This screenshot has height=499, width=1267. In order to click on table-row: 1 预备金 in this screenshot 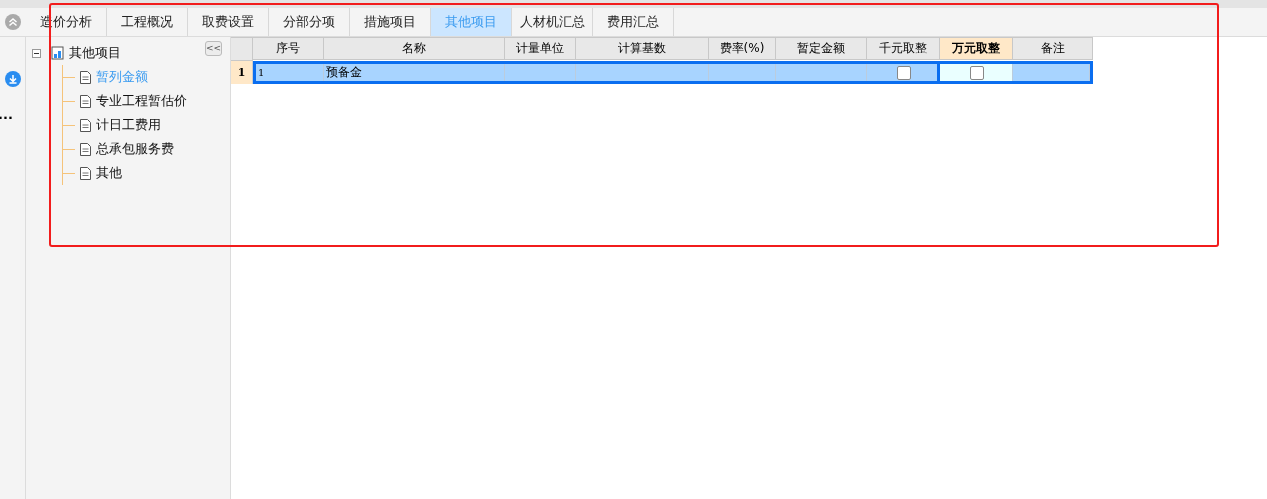, I will do `click(673, 72)`.